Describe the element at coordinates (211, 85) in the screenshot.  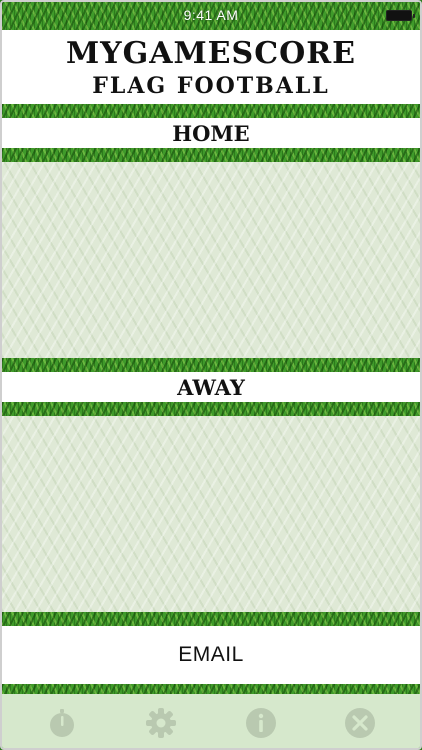
I see `app-subtitle: FLAG FOOTBALL` at that location.